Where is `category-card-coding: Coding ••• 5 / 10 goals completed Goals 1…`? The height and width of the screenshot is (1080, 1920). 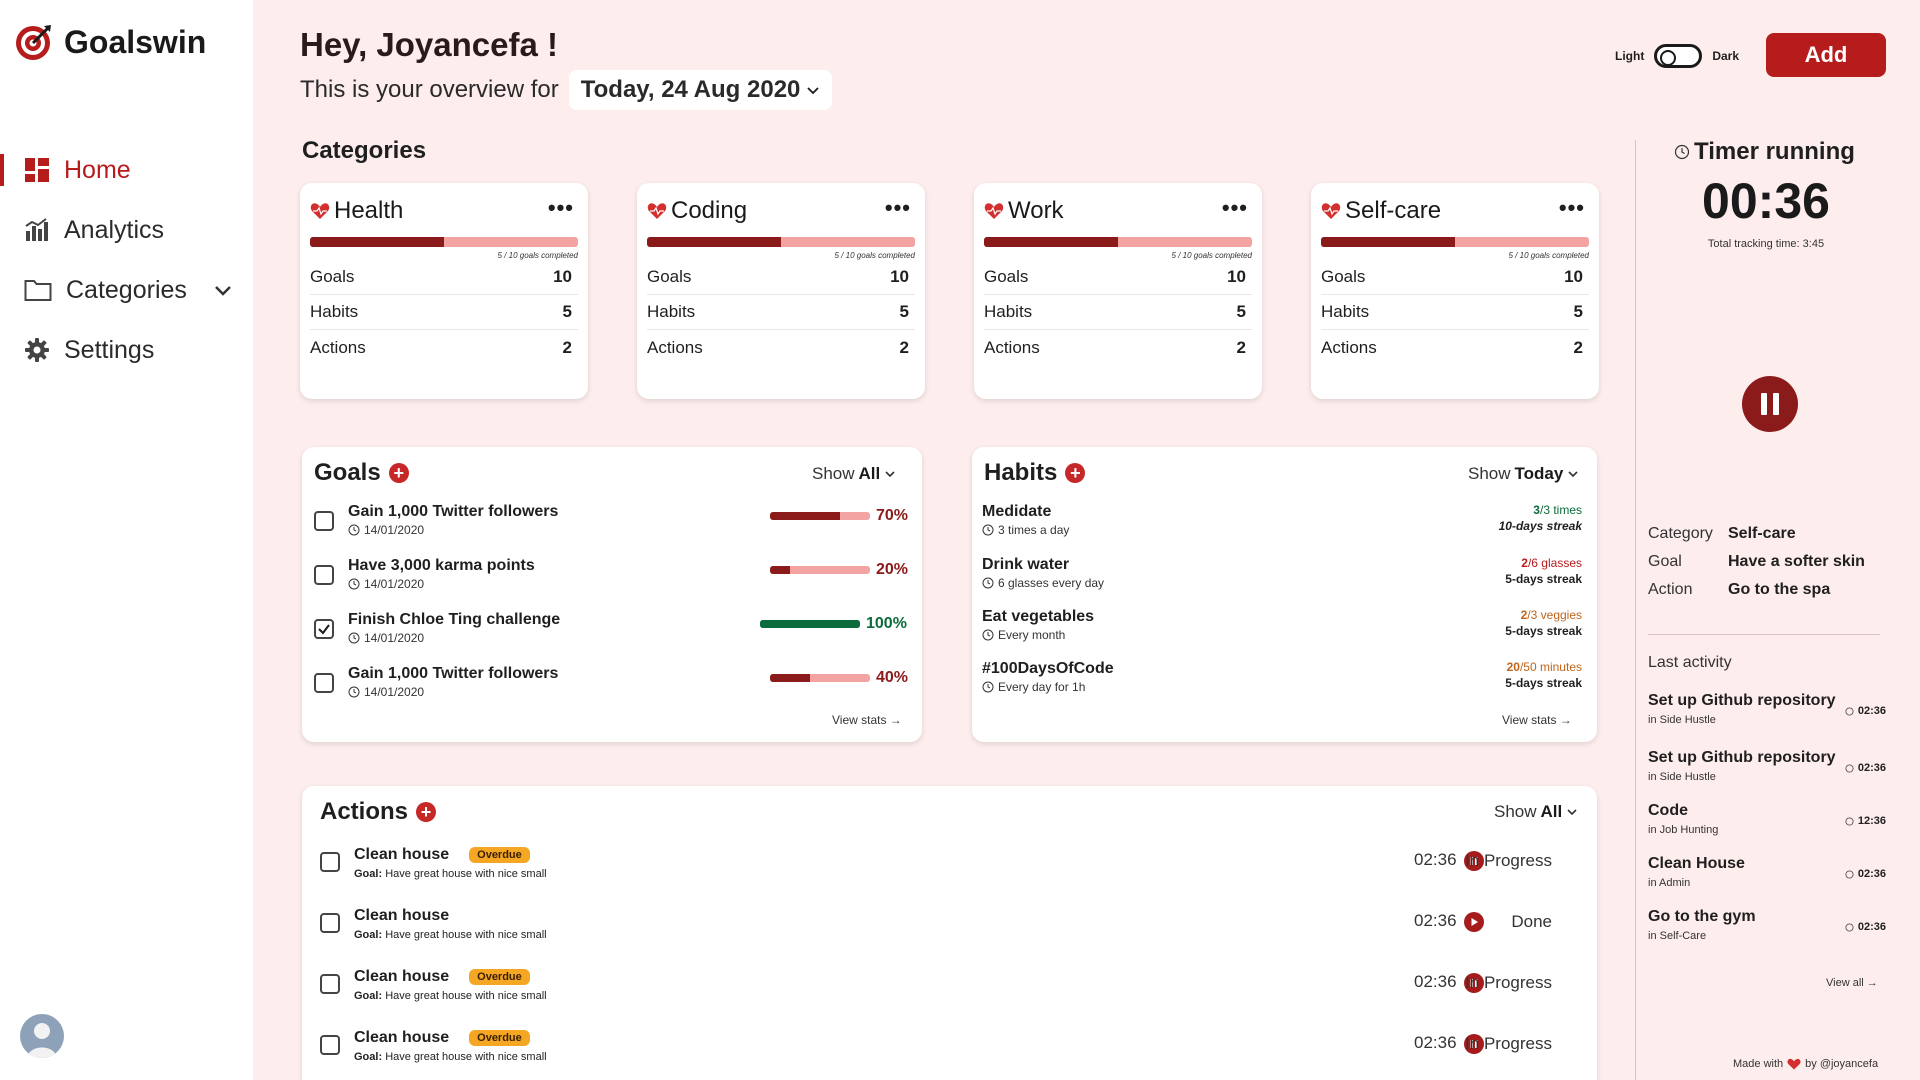
category-card-coding: Coding ••• 5 / 10 goals completed Goals 1… is located at coordinates (781, 291).